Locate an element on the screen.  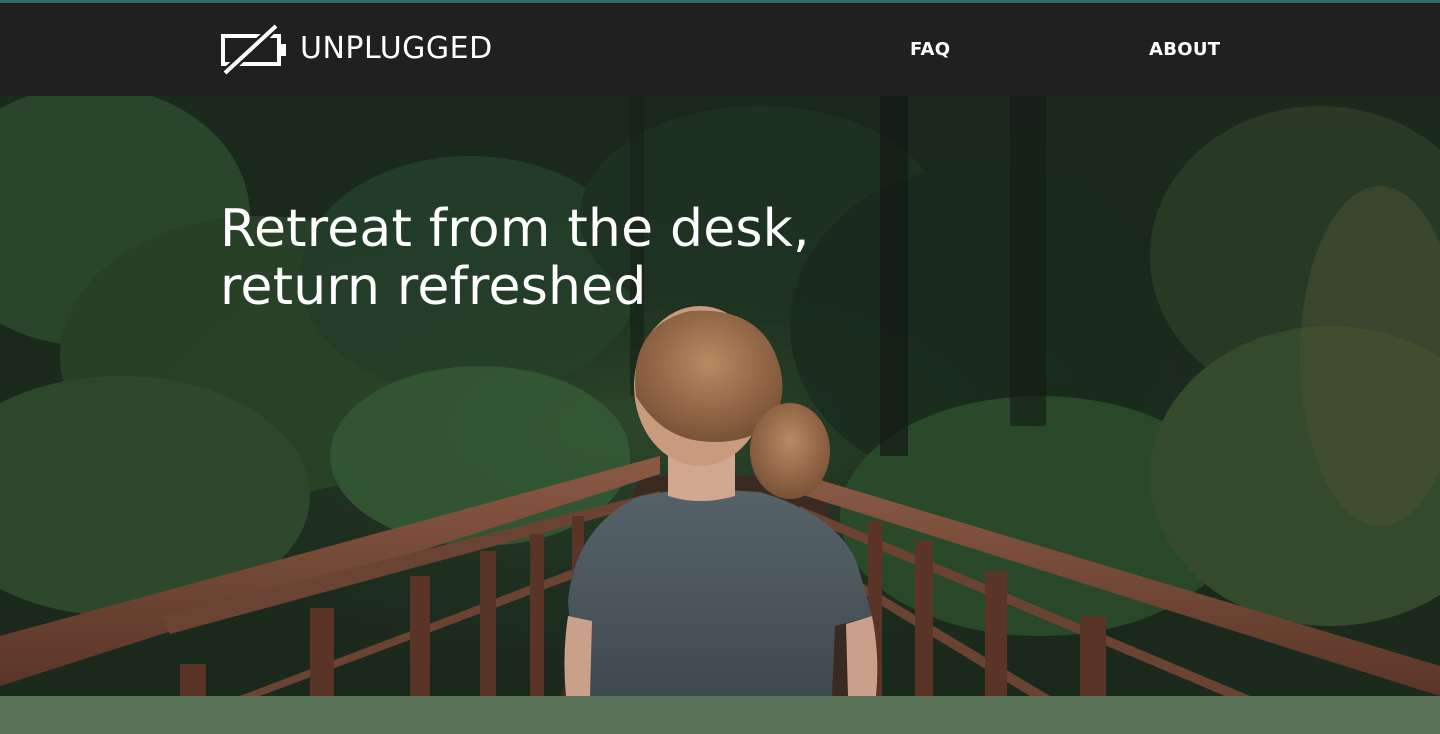
brand-logo: UNPLUGGED is located at coordinates (356, 49).